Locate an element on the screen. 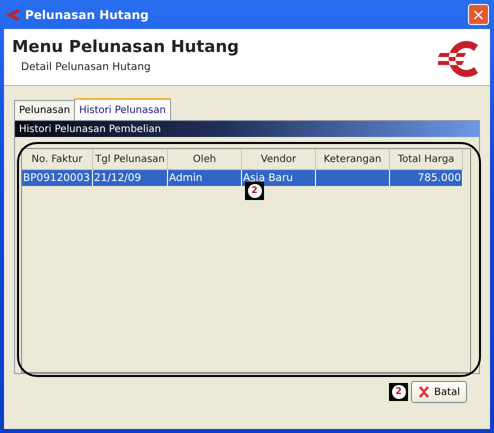 Image resolution: width=494 pixels, height=433 pixels. table-cell: 21/12/09 is located at coordinates (130, 178).